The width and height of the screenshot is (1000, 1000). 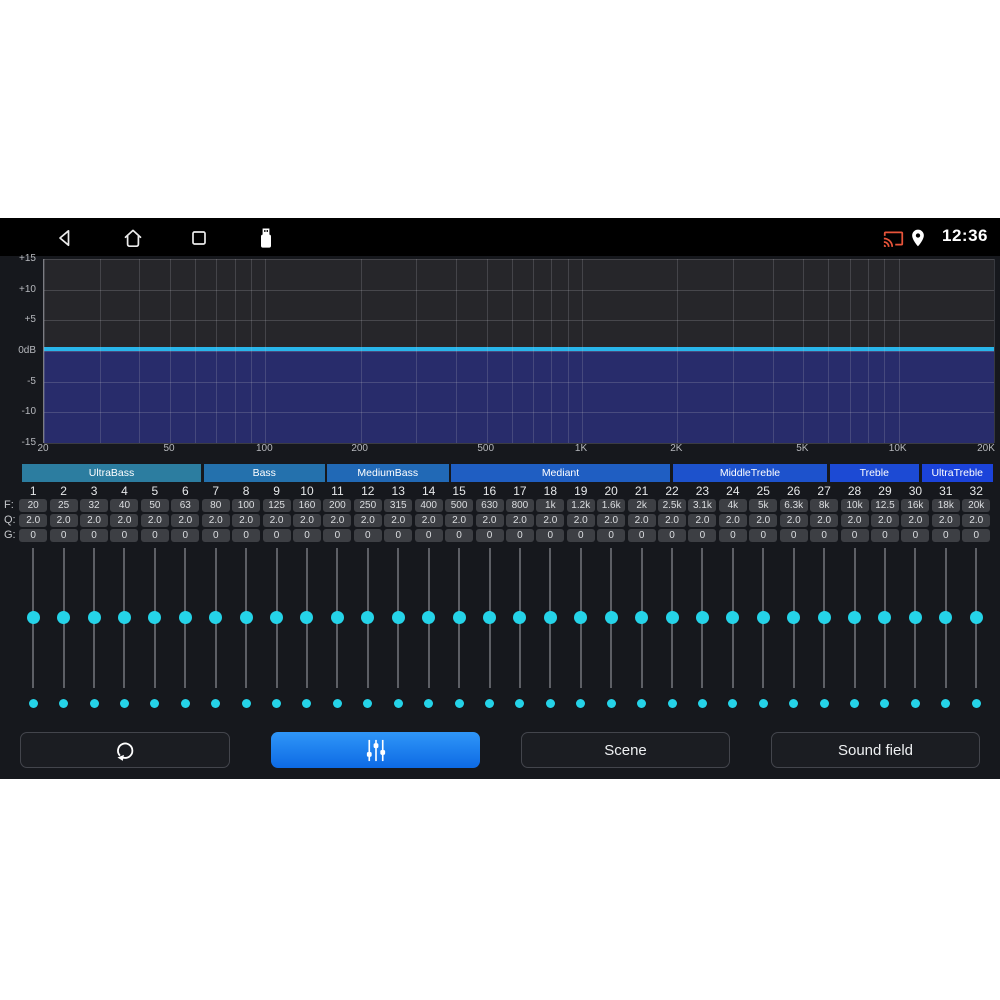 I want to click on home-icon, so click(x=133, y=238).